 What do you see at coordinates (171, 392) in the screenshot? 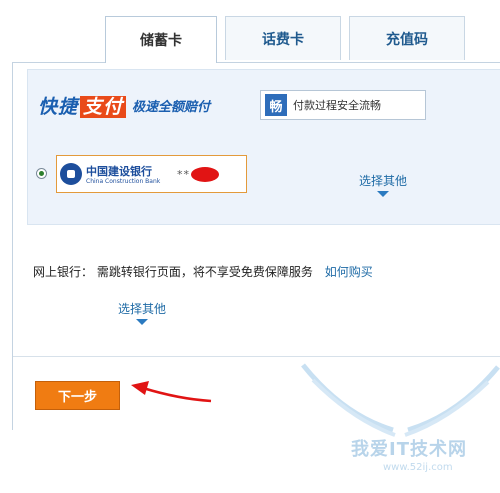
I see `red-arrow-annotation-icon` at bounding box center [171, 392].